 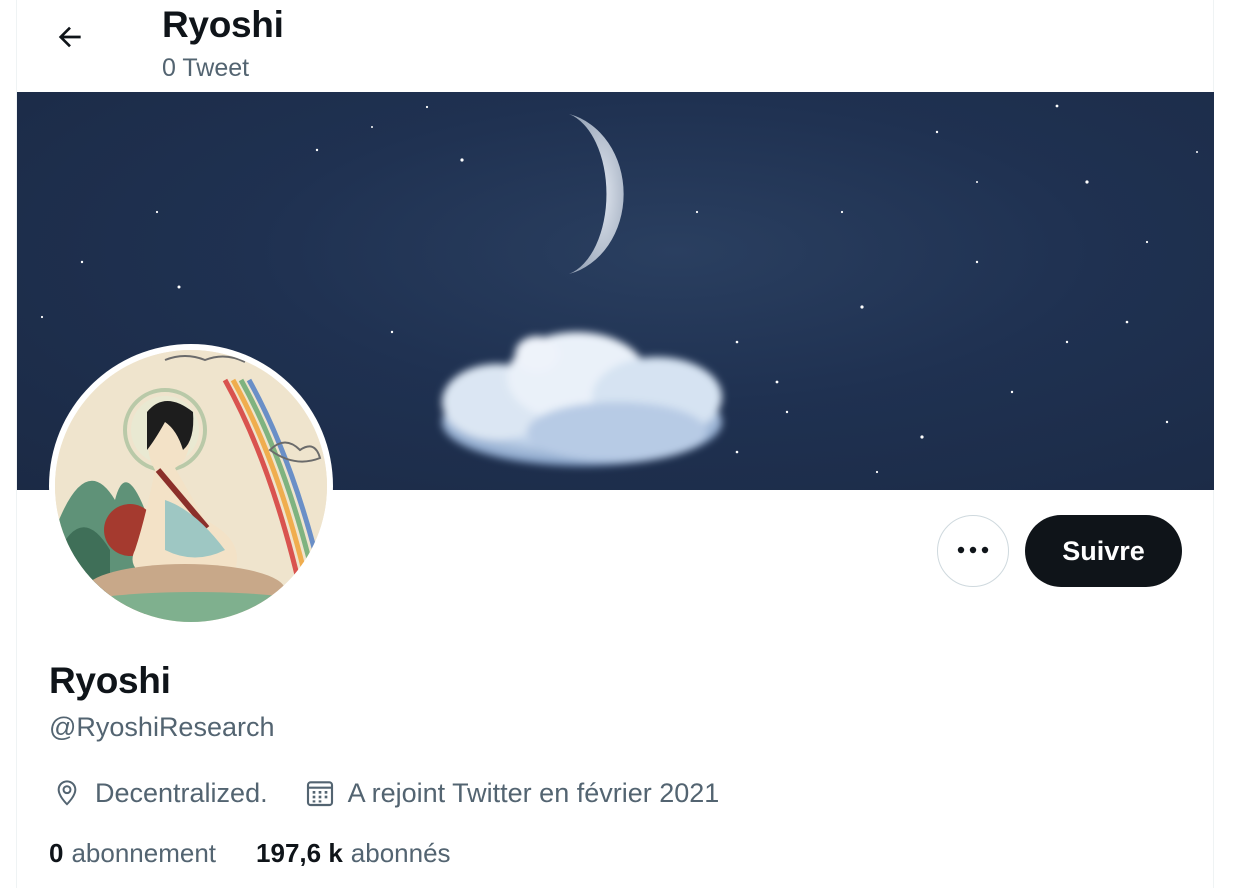 I want to click on joined-item: A rejoint Twitter en février 2021, so click(x=511, y=793).